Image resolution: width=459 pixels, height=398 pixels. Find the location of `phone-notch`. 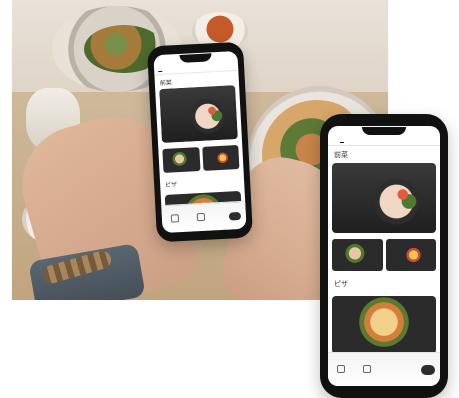

phone-notch is located at coordinates (384, 131).